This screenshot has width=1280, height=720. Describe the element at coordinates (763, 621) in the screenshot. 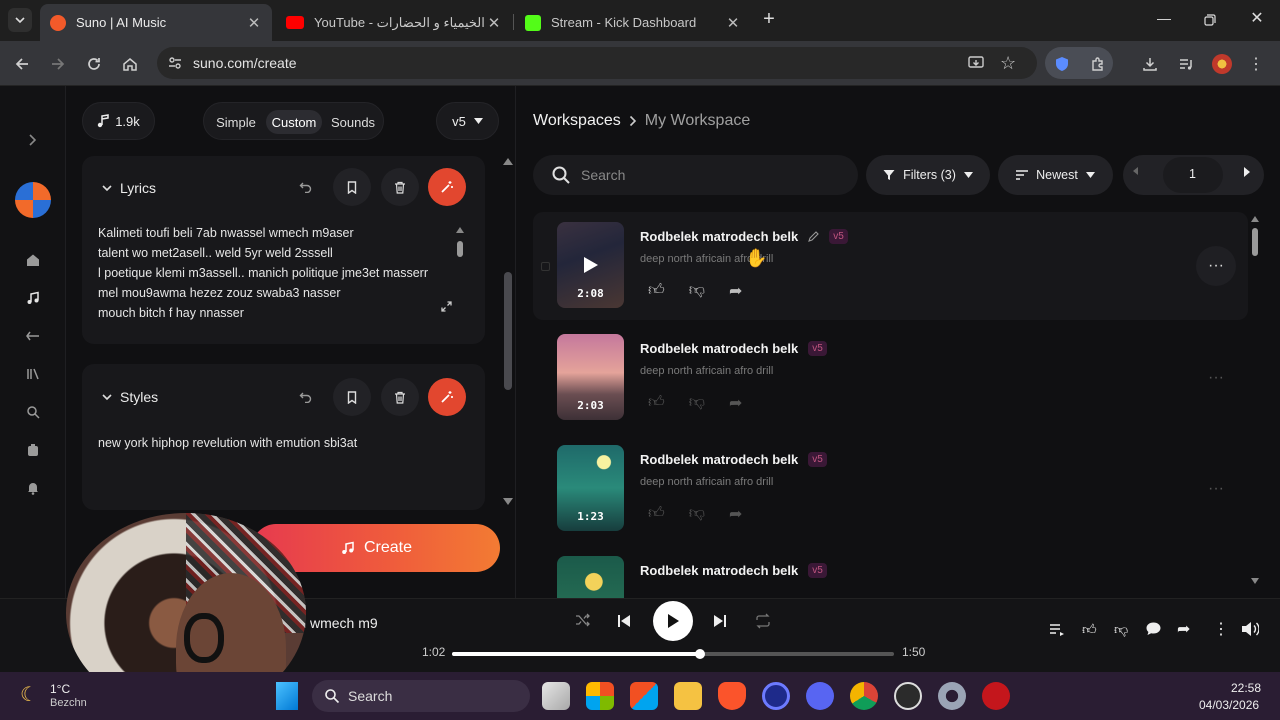

I see `repeat-button` at that location.